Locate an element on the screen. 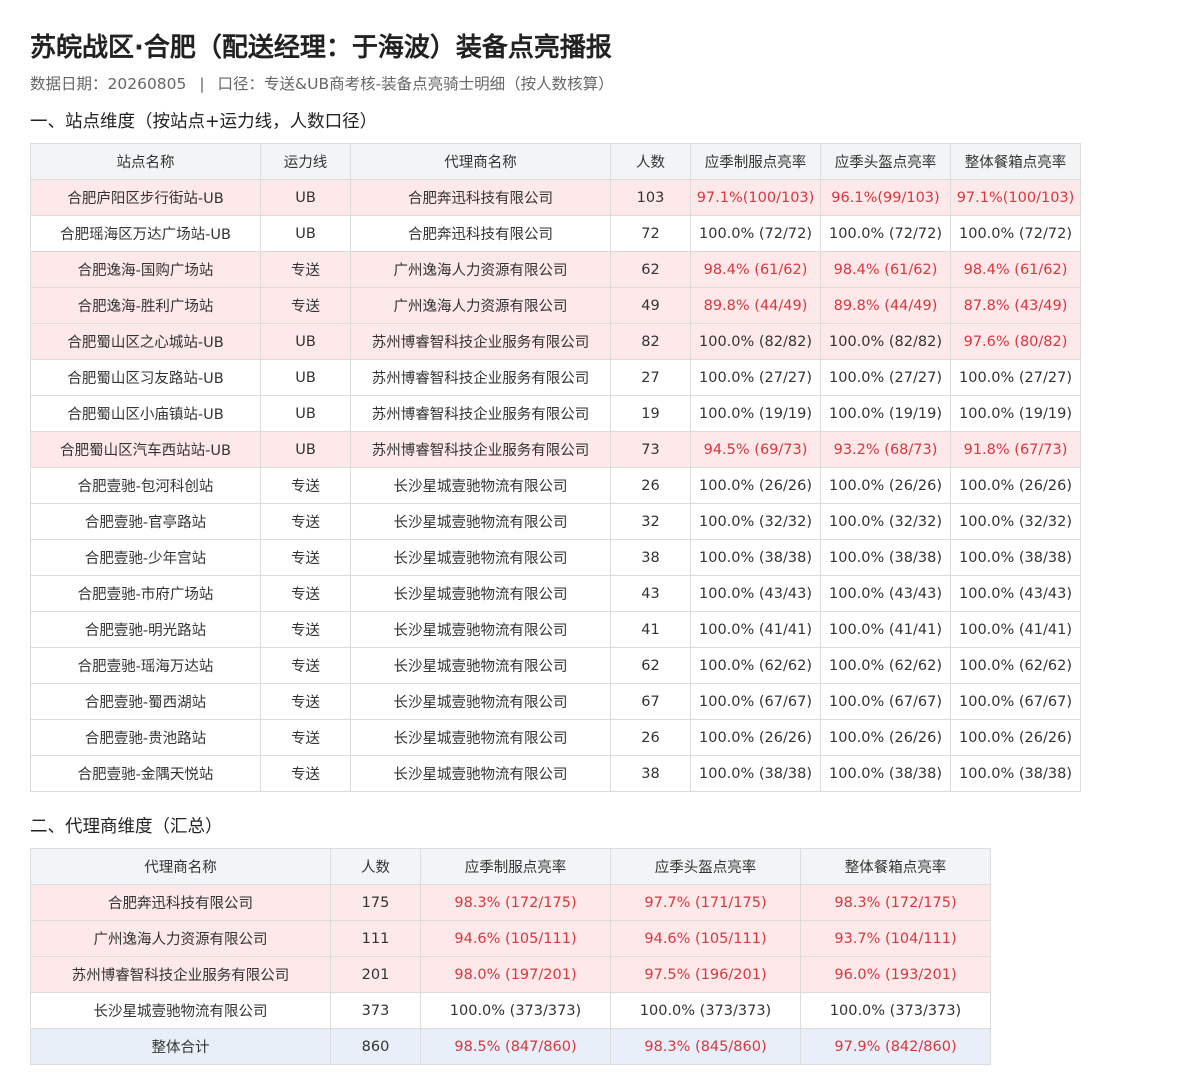  table-cell: 97.5% (196/201) is located at coordinates (705, 974).